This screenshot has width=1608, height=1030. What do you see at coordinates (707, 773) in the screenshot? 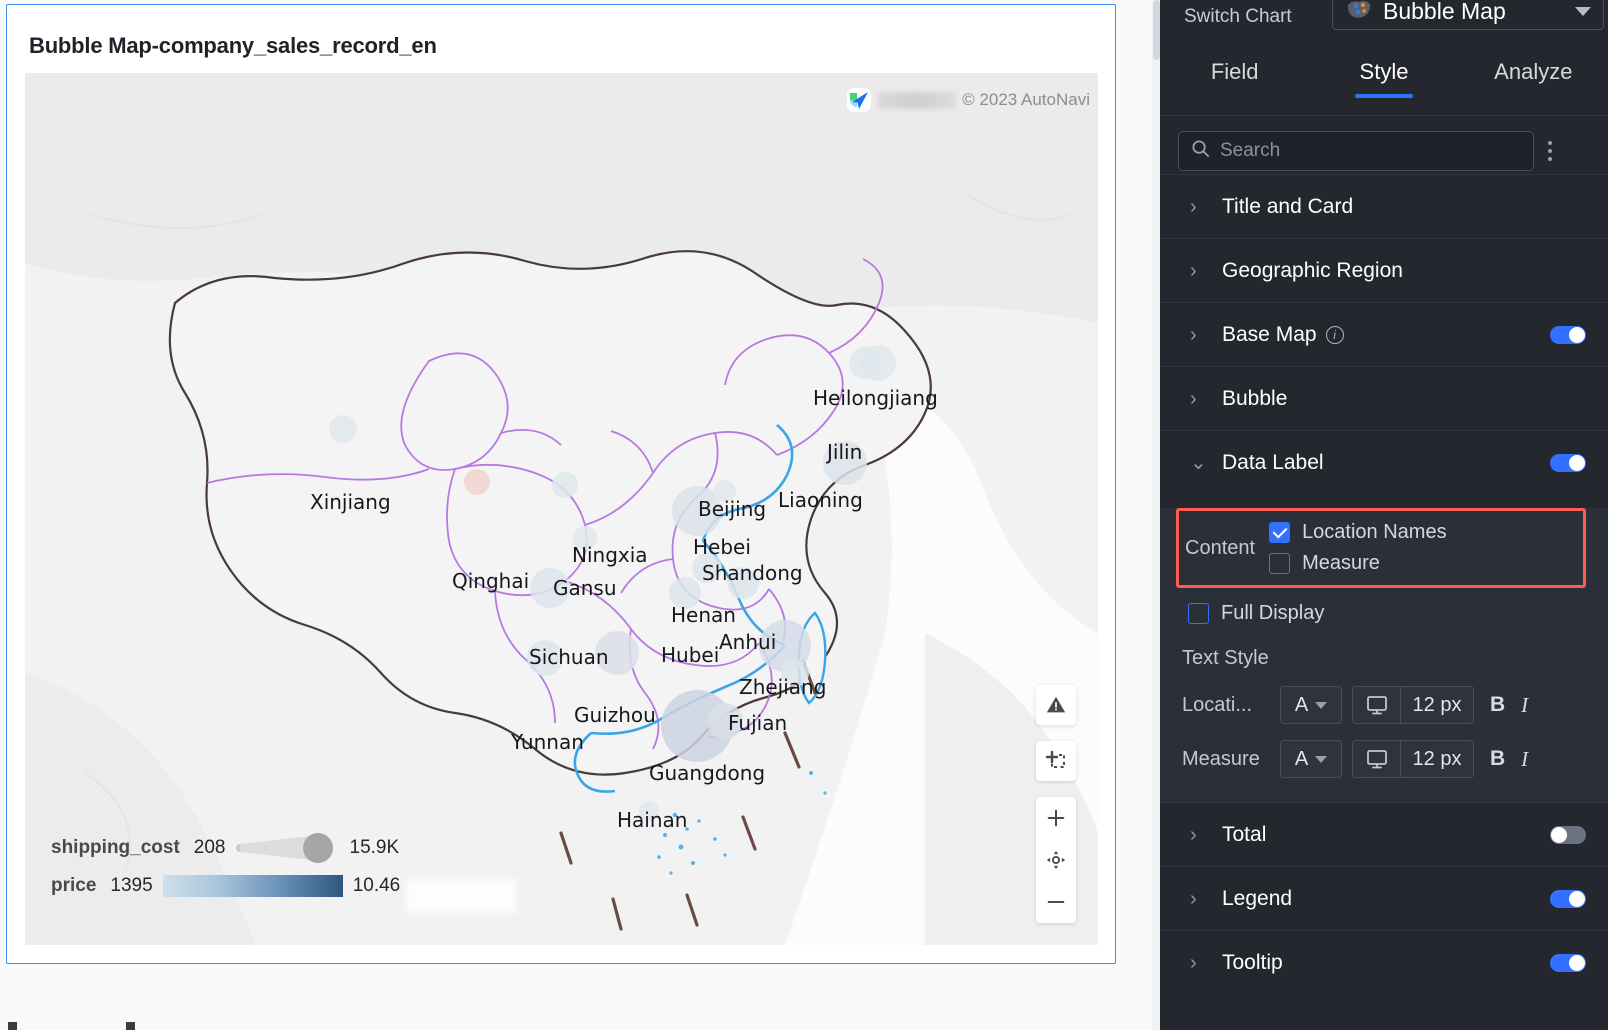
I see `province-label-guangdong: Guangdong` at bounding box center [707, 773].